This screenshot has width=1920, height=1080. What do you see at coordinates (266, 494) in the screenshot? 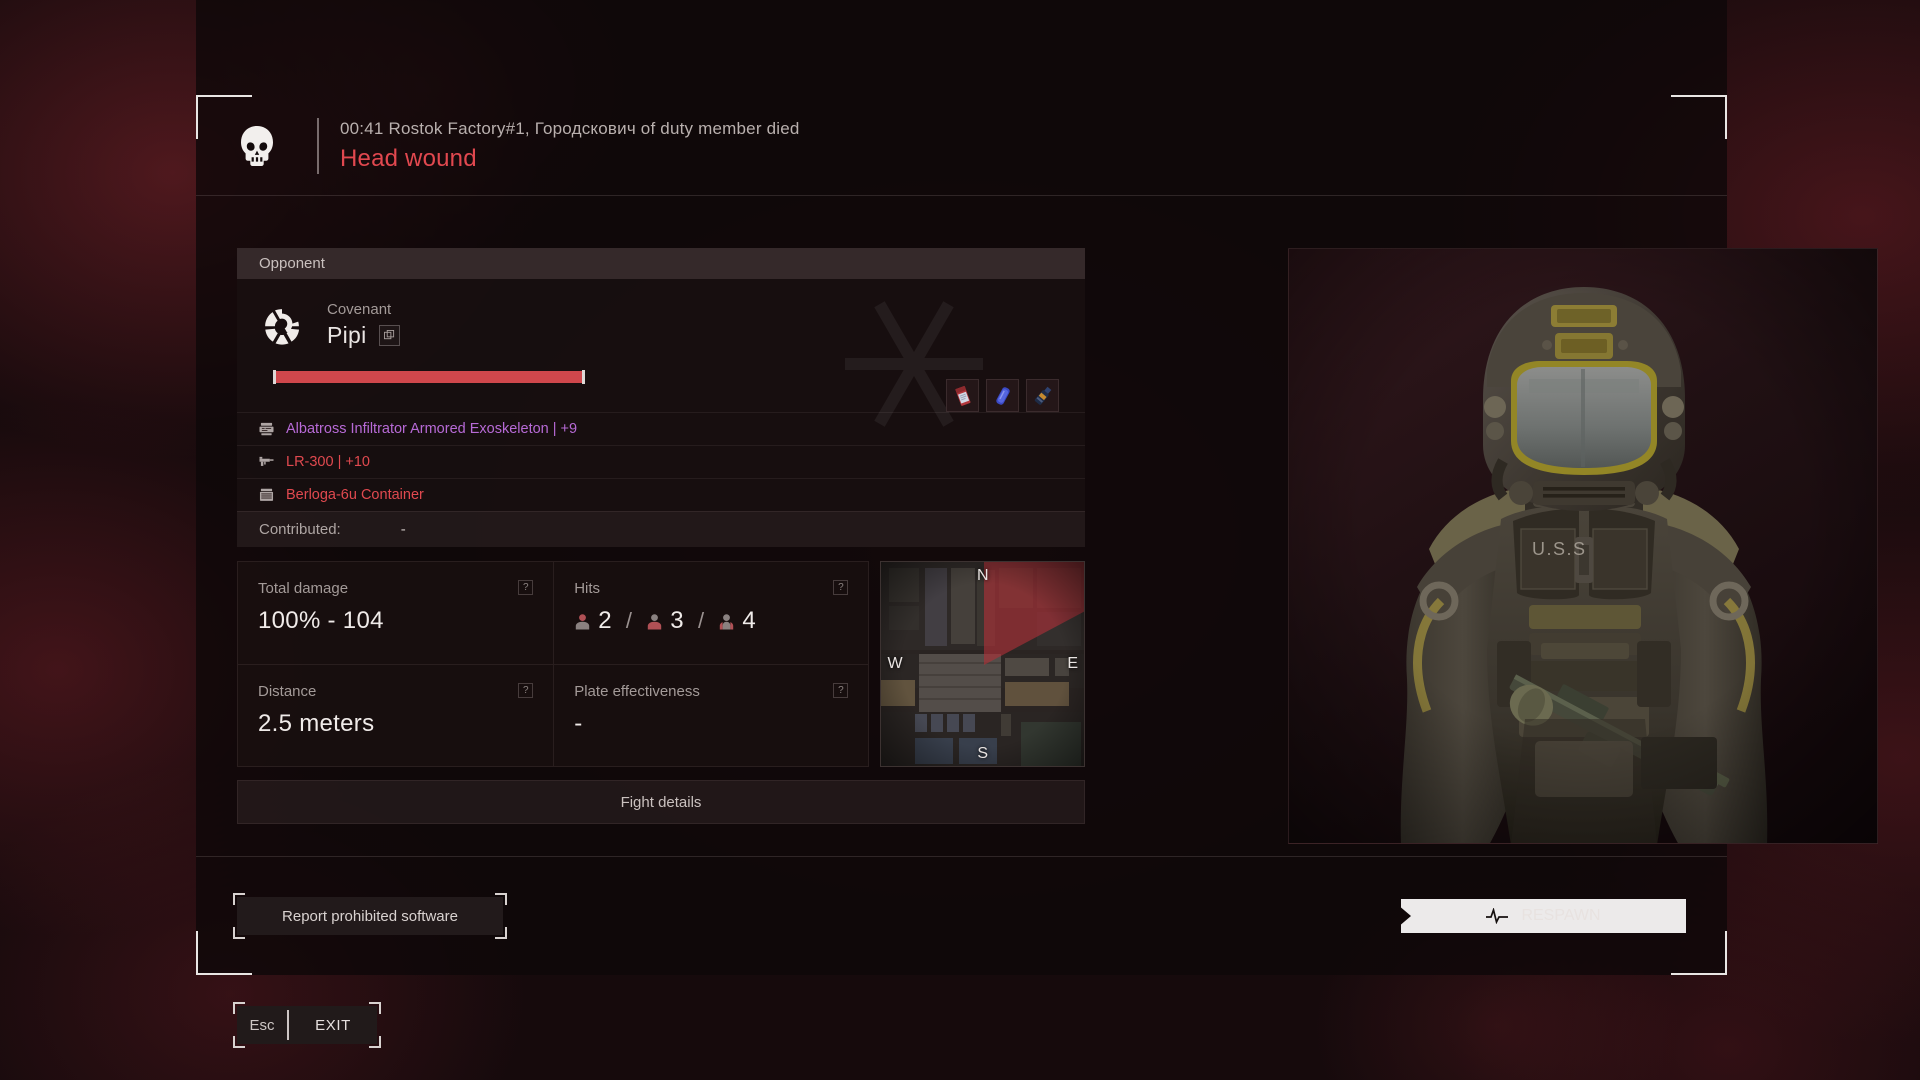
I see `container-icon` at bounding box center [266, 494].